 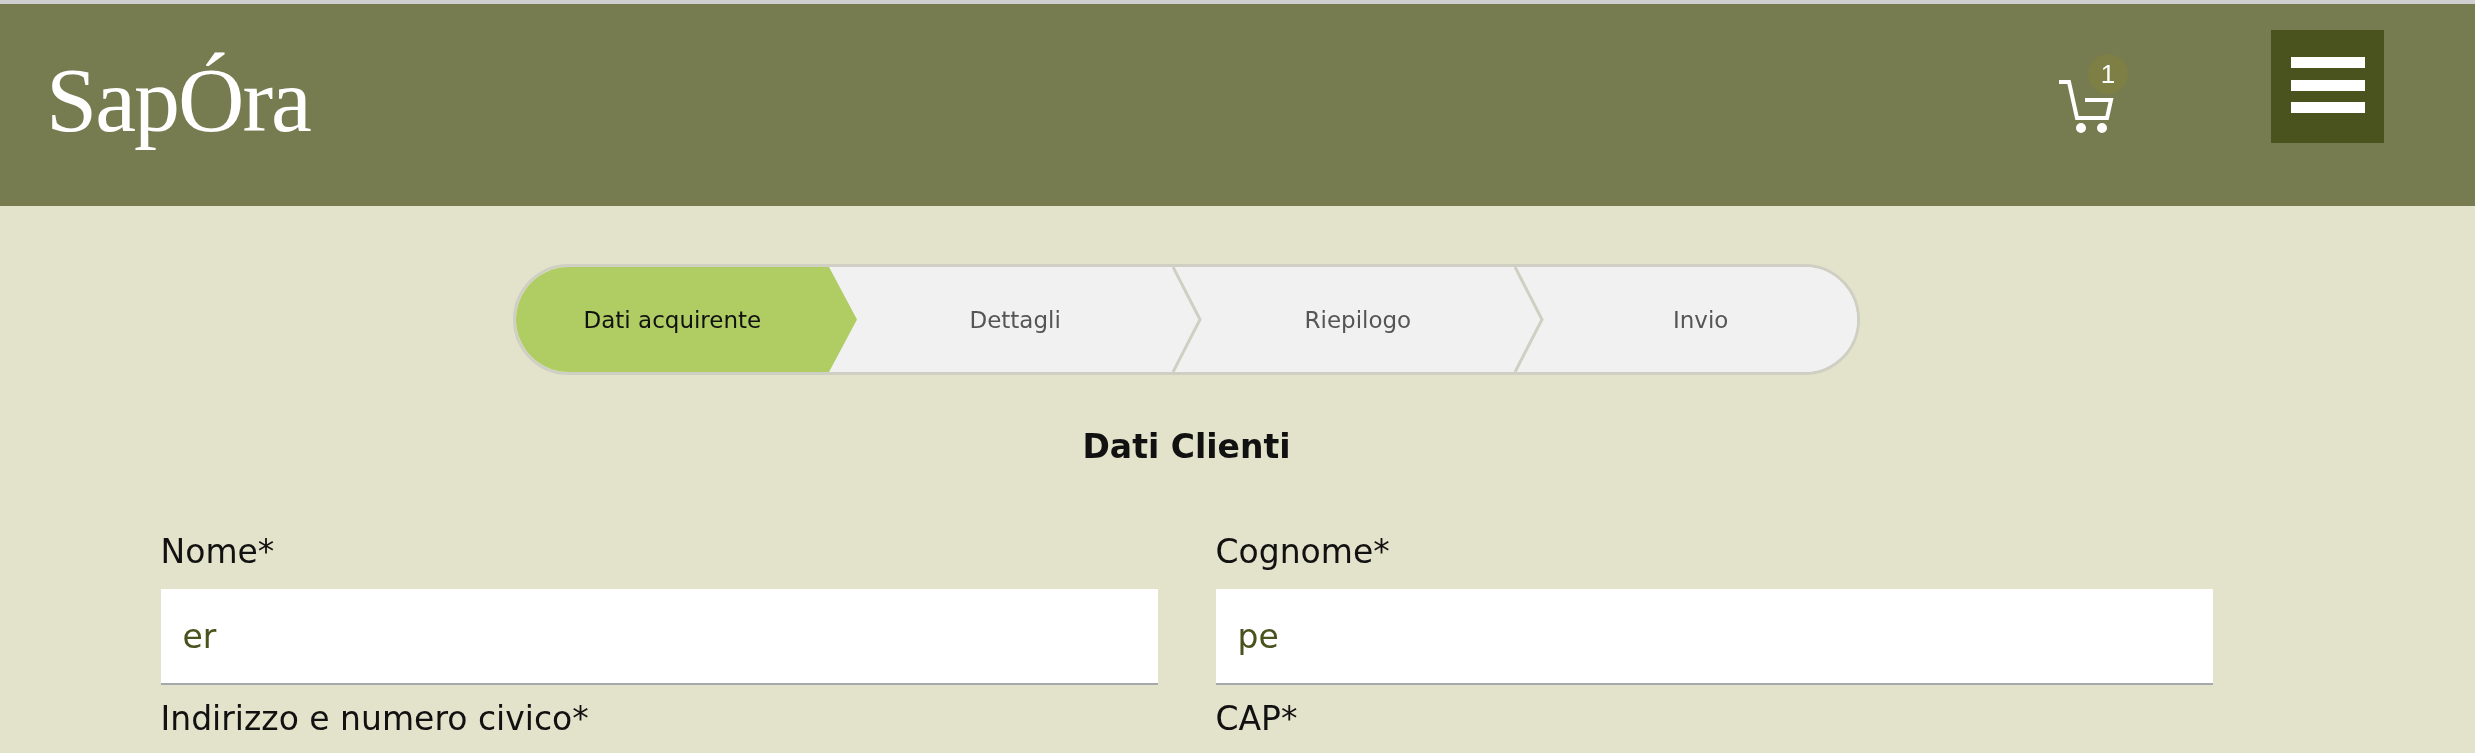 What do you see at coordinates (1714, 637) in the screenshot?
I see `input-field: pe` at bounding box center [1714, 637].